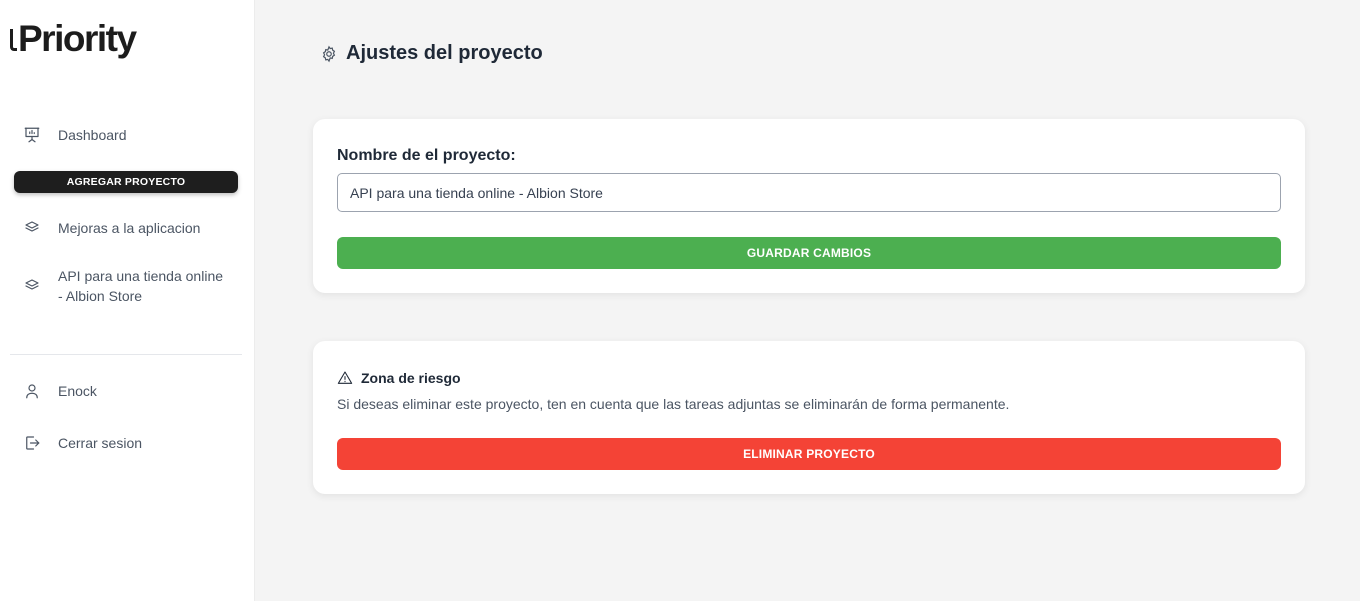  What do you see at coordinates (809, 253) in the screenshot?
I see `save-changes-button: GUARDAR CAMBIOS` at bounding box center [809, 253].